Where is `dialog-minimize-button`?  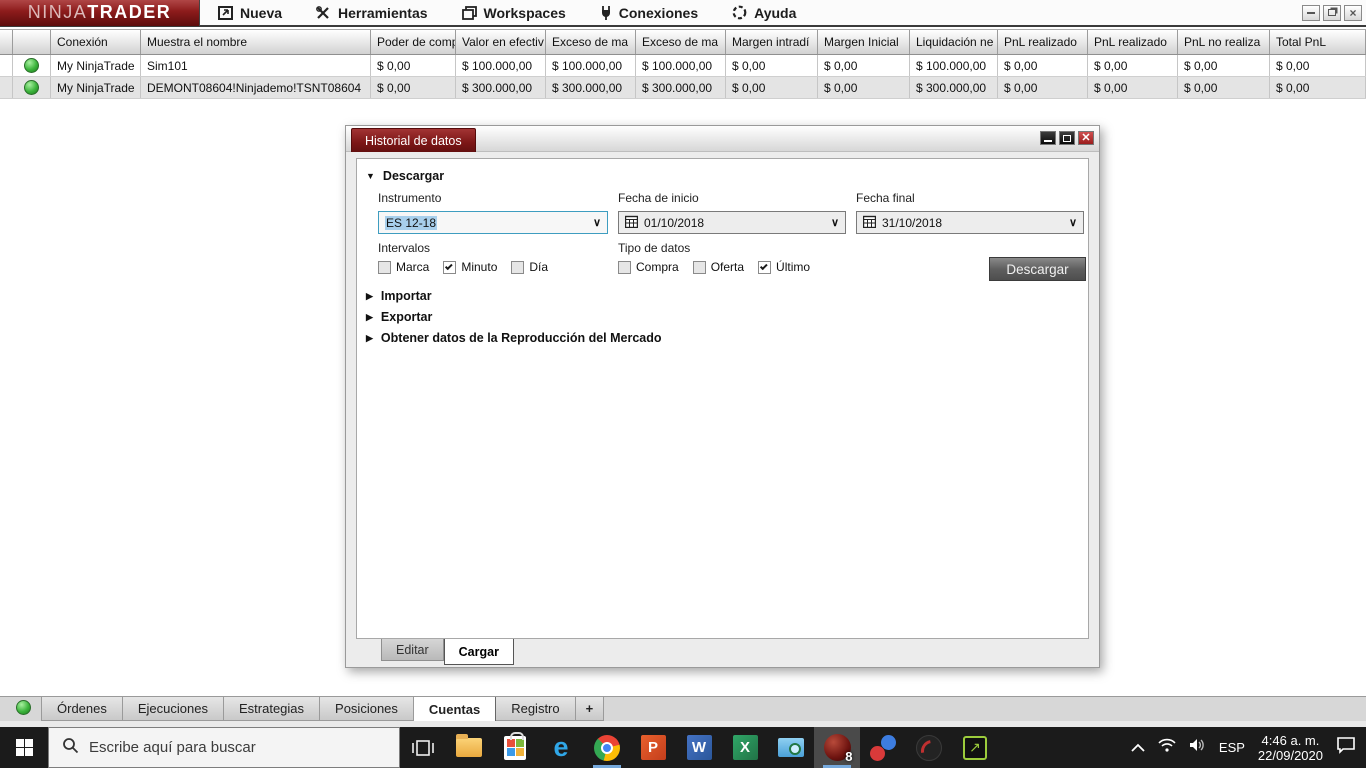 dialog-minimize-button is located at coordinates (1048, 138).